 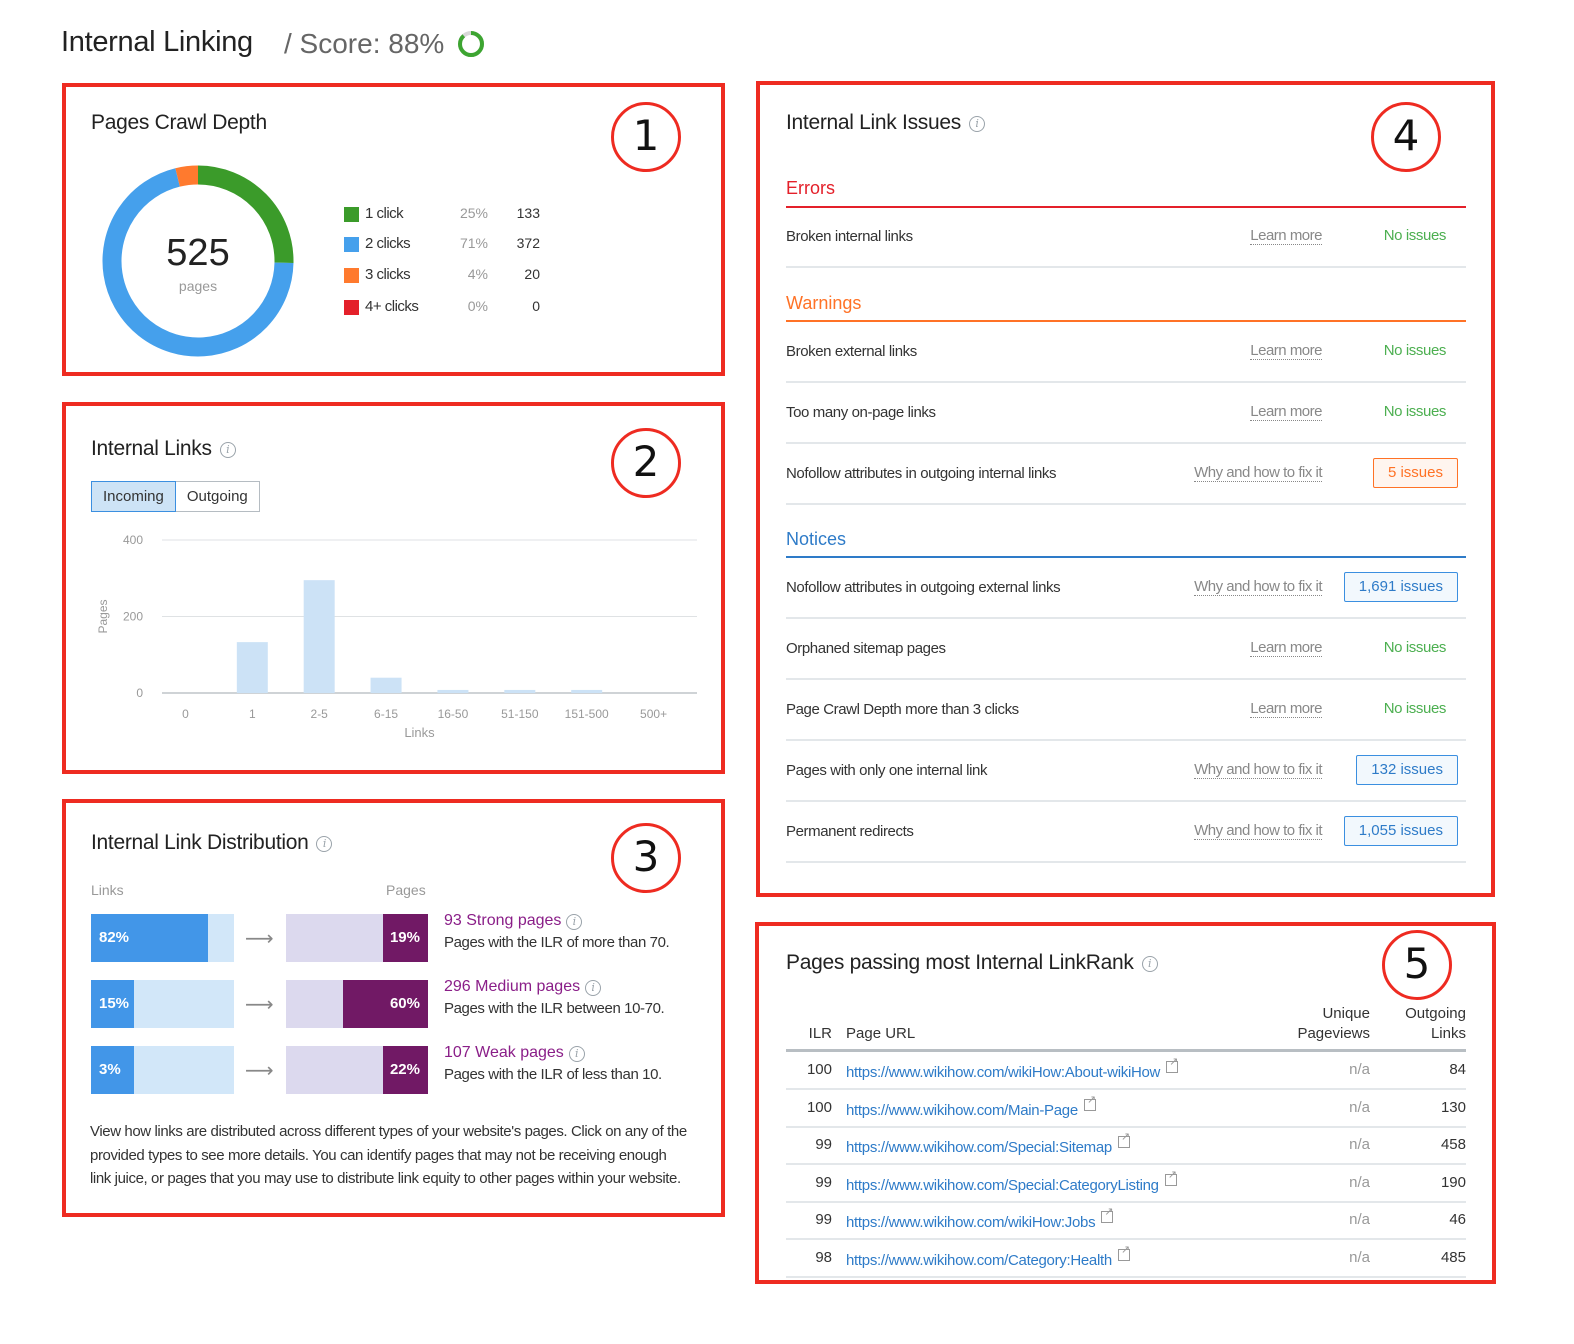 What do you see at coordinates (512, 986) in the screenshot?
I see `distribution-type-title: 296 Medium pages` at bounding box center [512, 986].